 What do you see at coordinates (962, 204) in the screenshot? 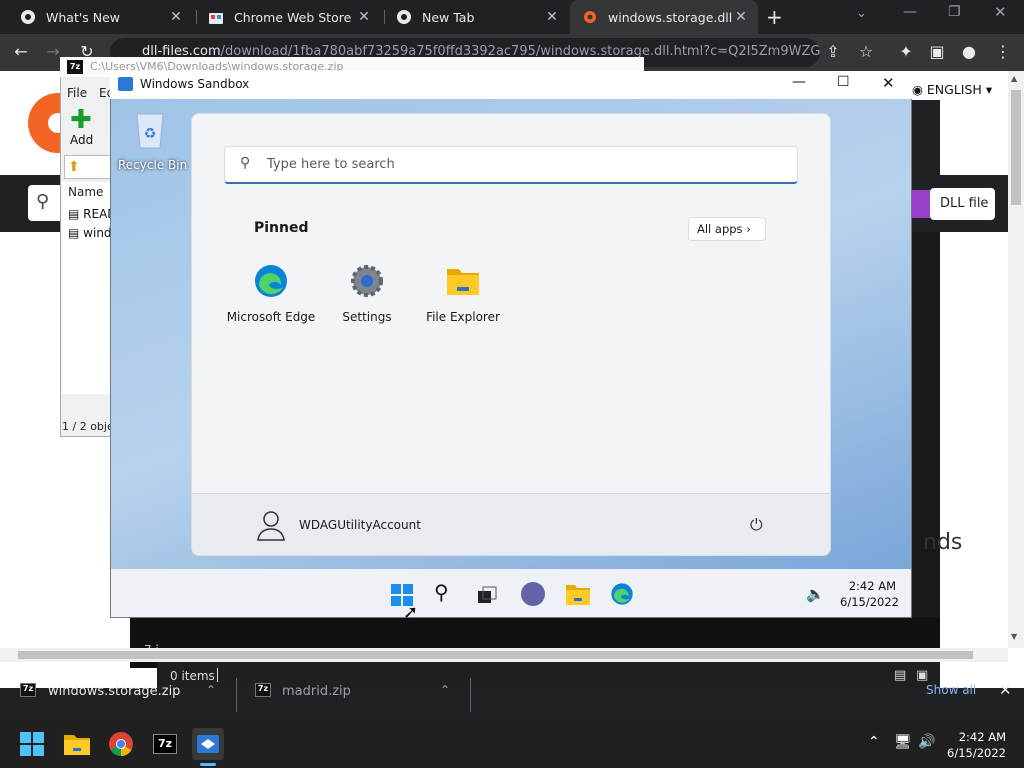
I see `dll-file-button: DLL file` at bounding box center [962, 204].